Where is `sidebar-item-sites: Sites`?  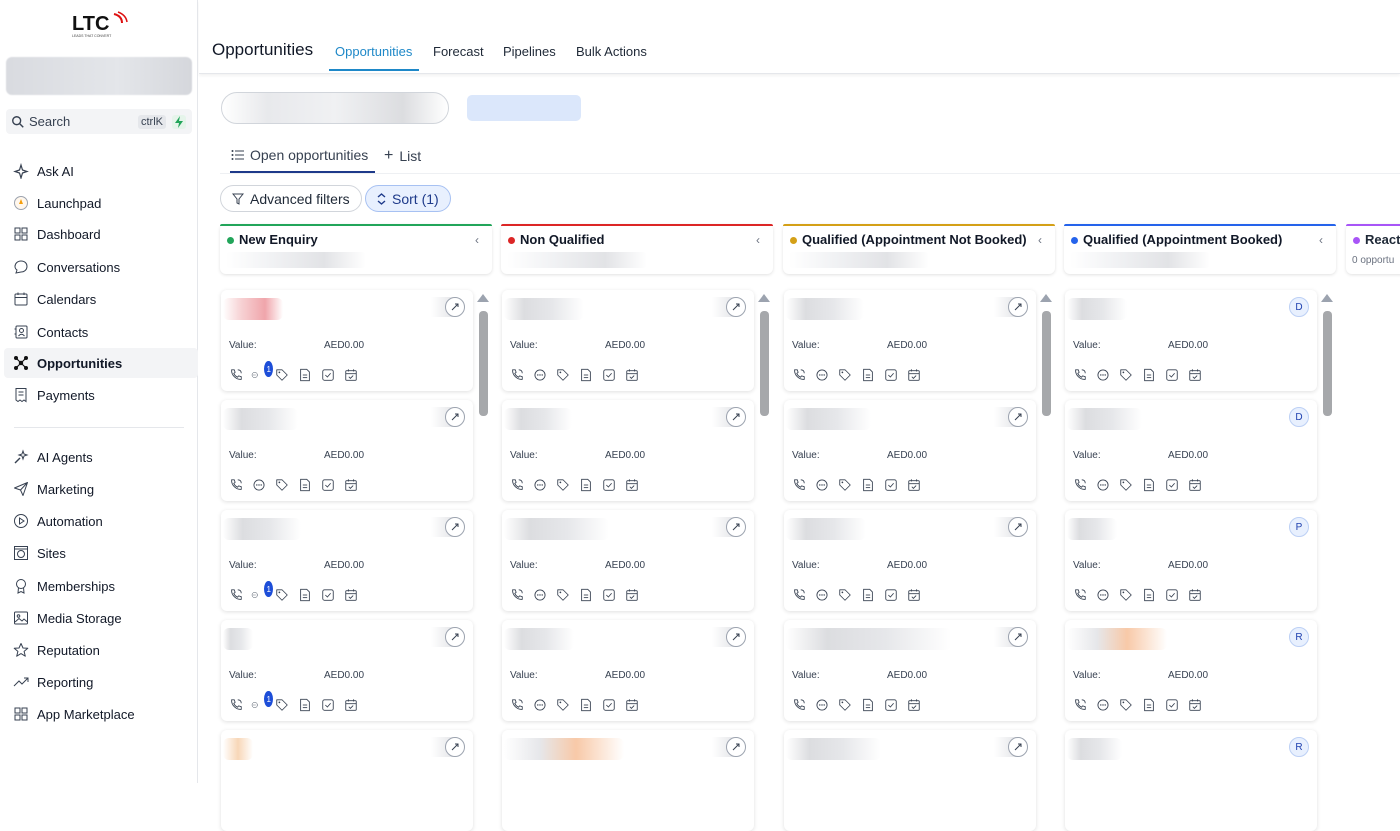 sidebar-item-sites: Sites is located at coordinates (101, 553).